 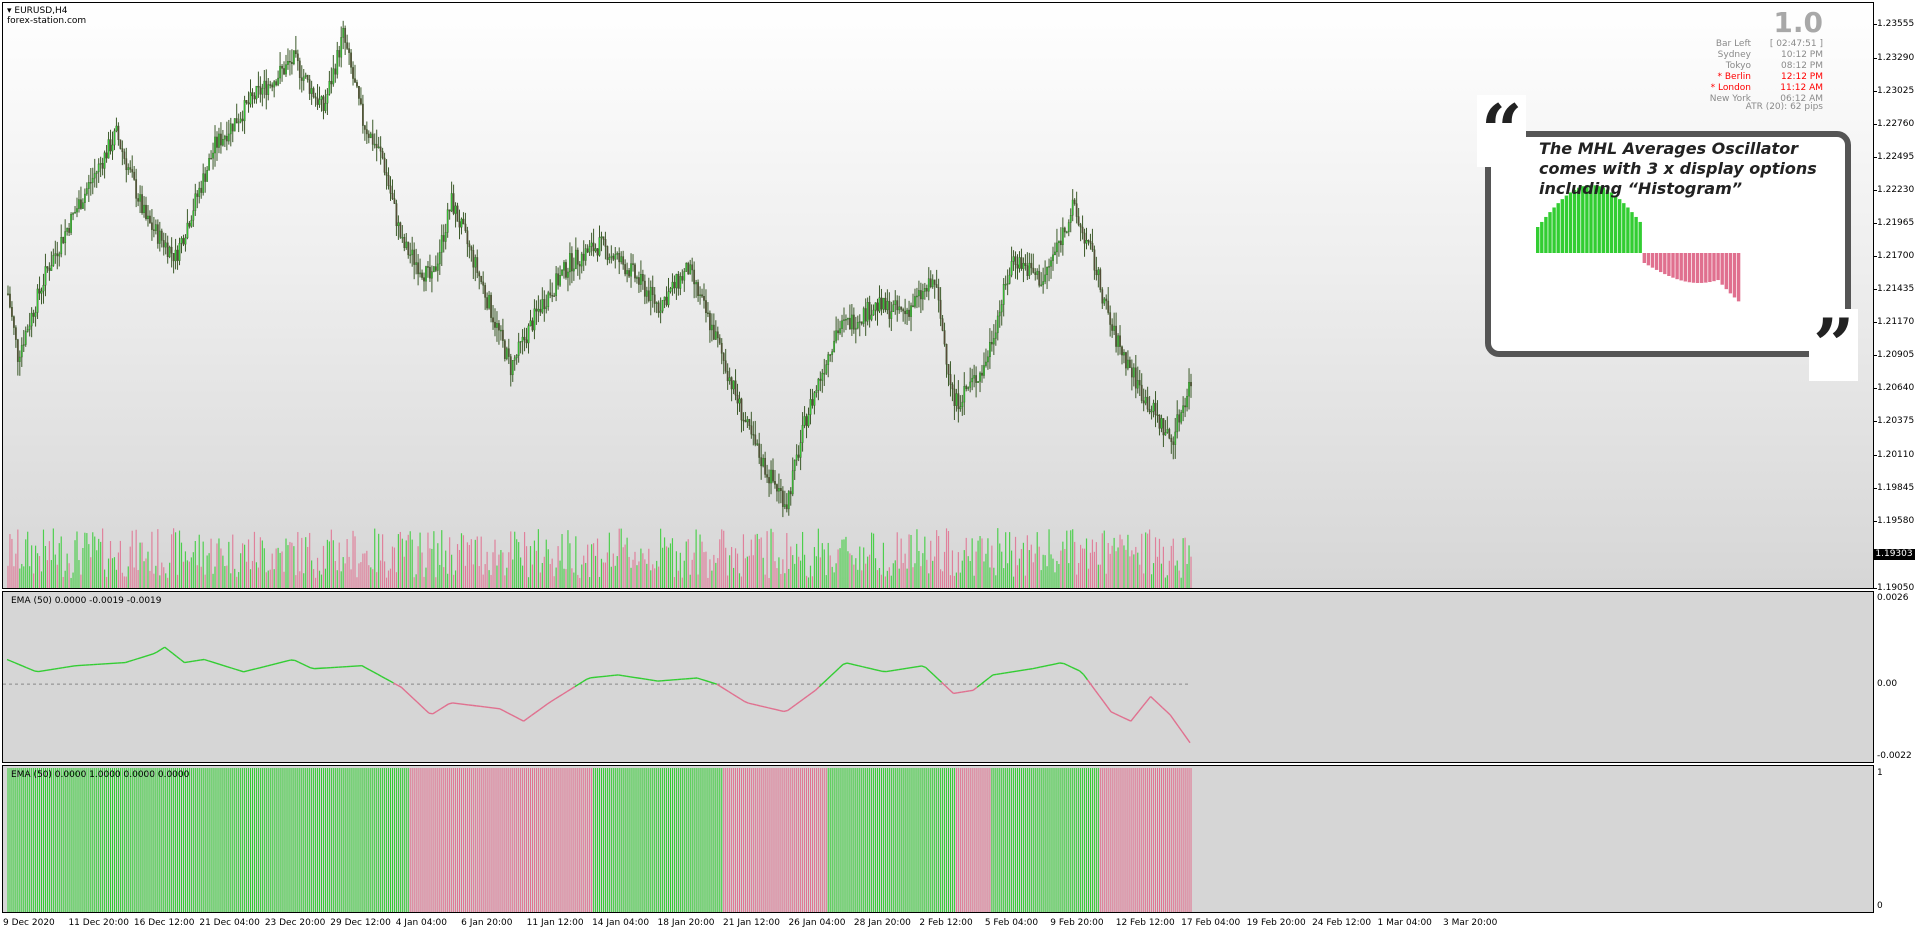 What do you see at coordinates (1802, 66) in the screenshot?
I see `session-value: 08:12 PM` at bounding box center [1802, 66].